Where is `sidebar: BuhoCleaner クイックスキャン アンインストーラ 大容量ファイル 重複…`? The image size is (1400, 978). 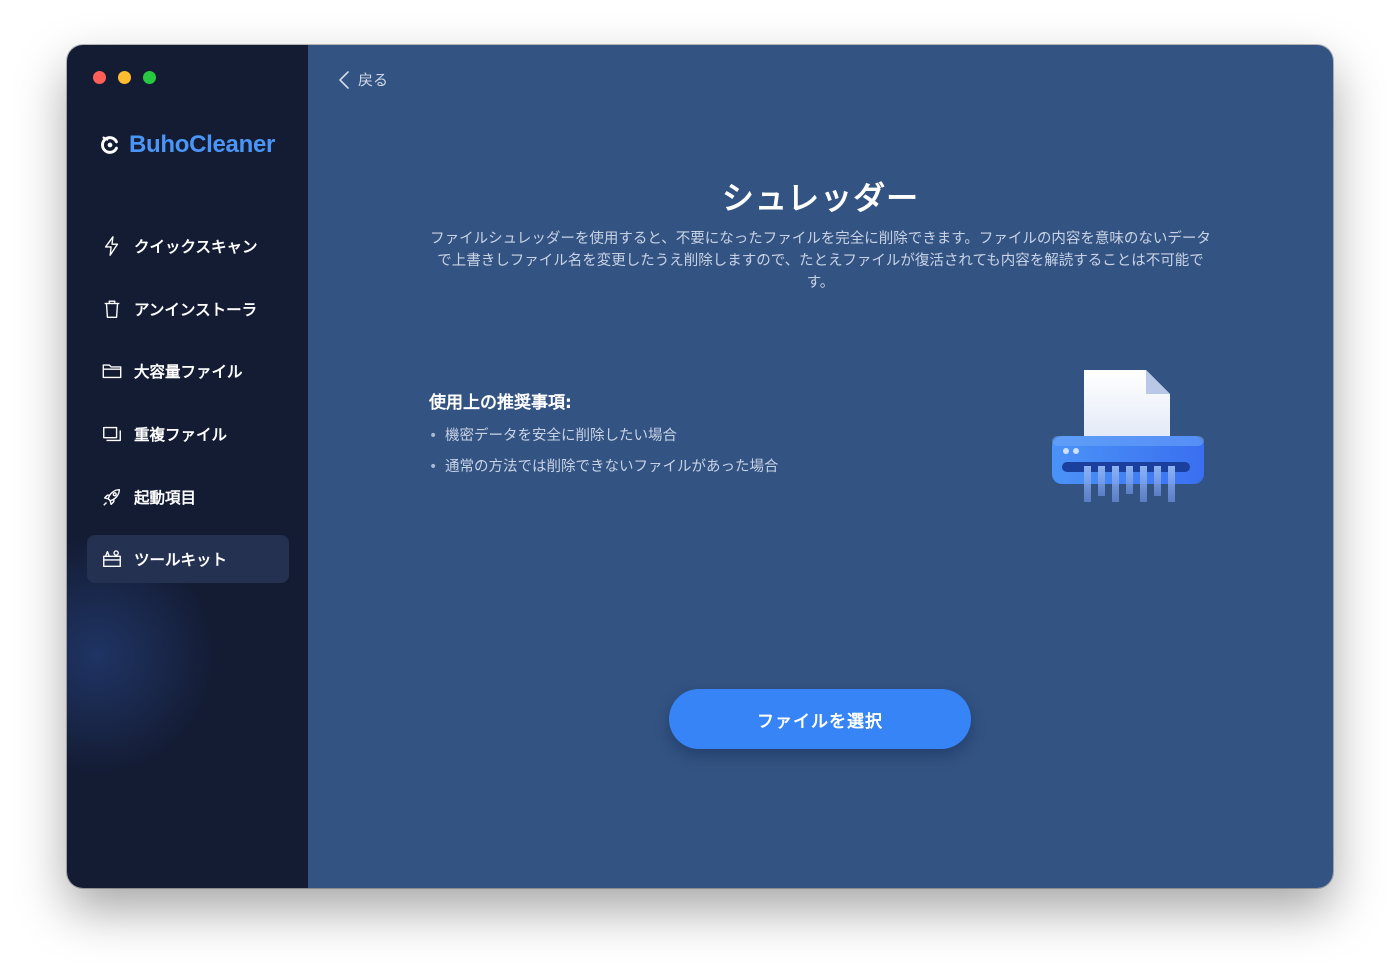 sidebar: BuhoCleaner クイックスキャン アンインストーラ 大容量ファイル 重複… is located at coordinates (187, 466).